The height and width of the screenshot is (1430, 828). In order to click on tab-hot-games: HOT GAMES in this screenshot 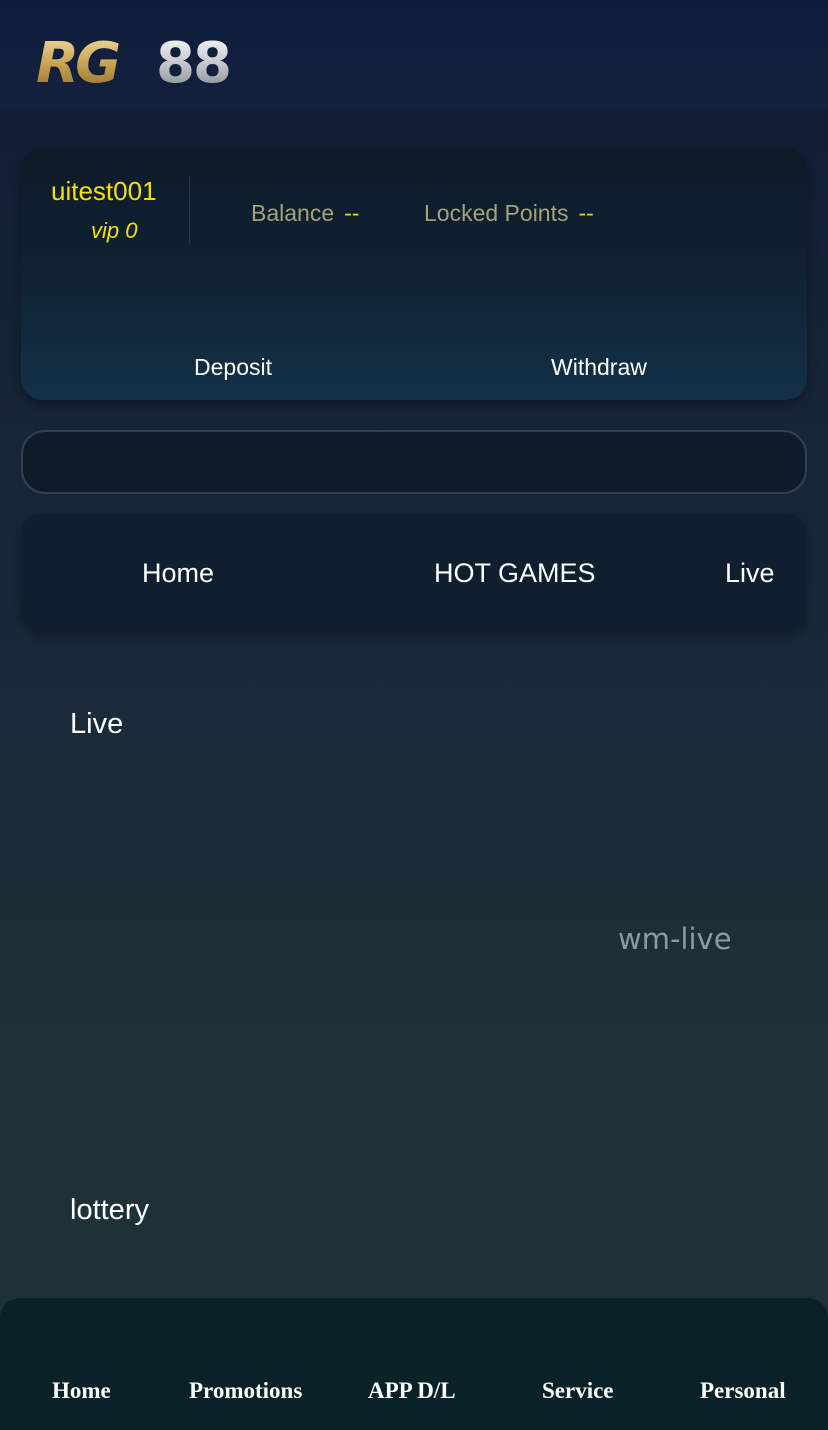, I will do `click(515, 573)`.